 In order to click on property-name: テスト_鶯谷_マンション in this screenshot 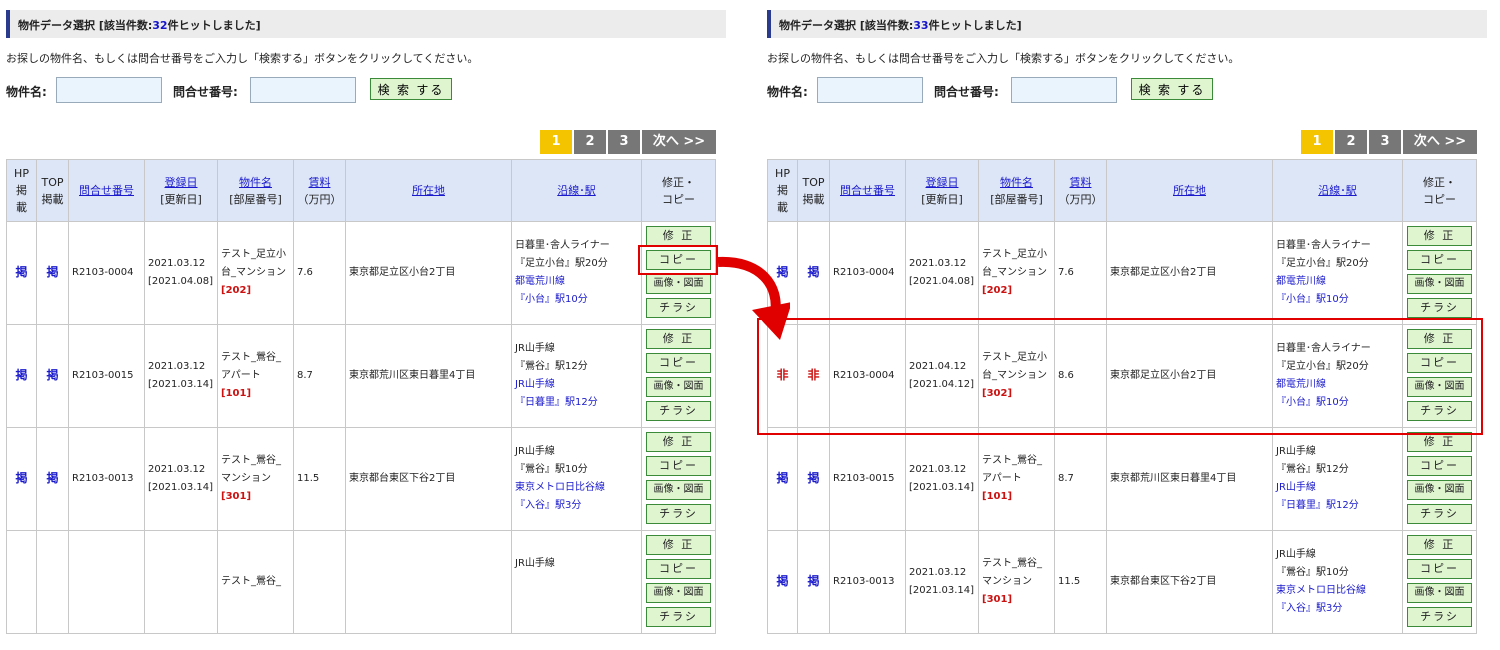, I will do `click(1012, 572)`.